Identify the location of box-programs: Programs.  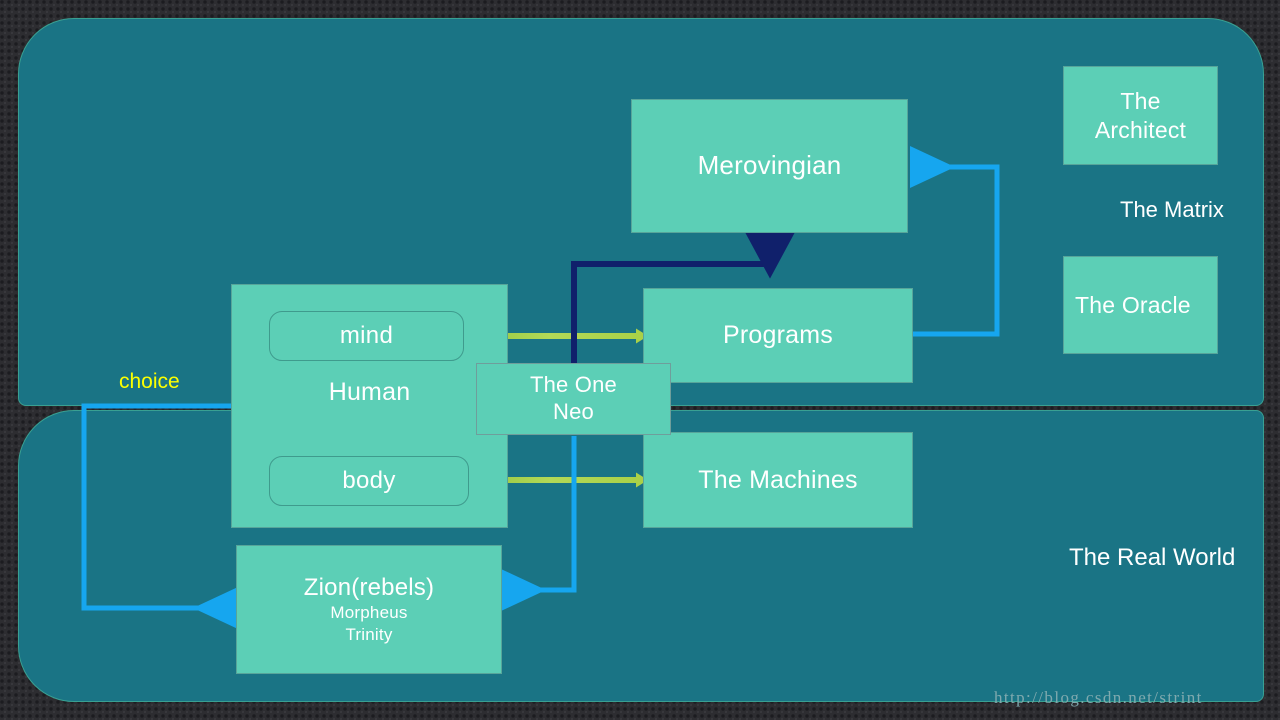
(778, 335).